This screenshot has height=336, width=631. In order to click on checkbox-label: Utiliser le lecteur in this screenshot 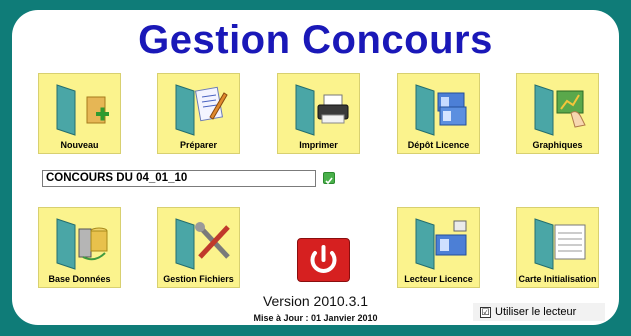, I will do `click(536, 312)`.